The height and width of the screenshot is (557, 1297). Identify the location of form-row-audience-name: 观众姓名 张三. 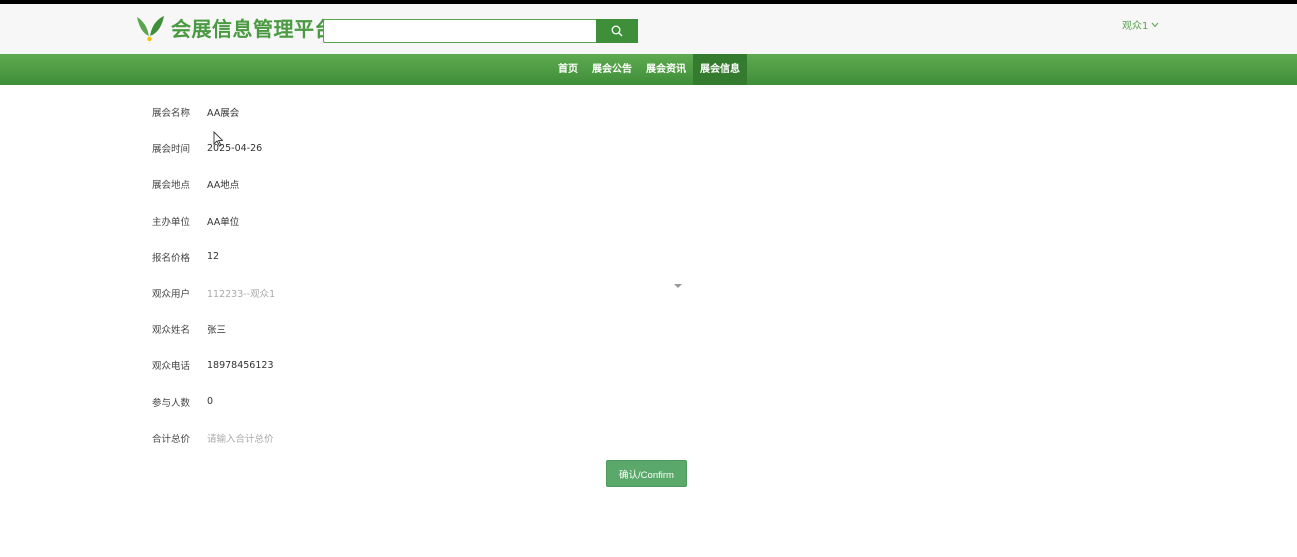
(422, 329).